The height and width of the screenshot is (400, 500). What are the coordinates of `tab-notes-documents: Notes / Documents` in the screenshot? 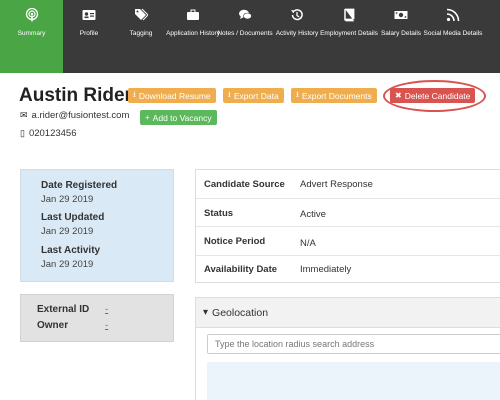 It's located at (245, 36).